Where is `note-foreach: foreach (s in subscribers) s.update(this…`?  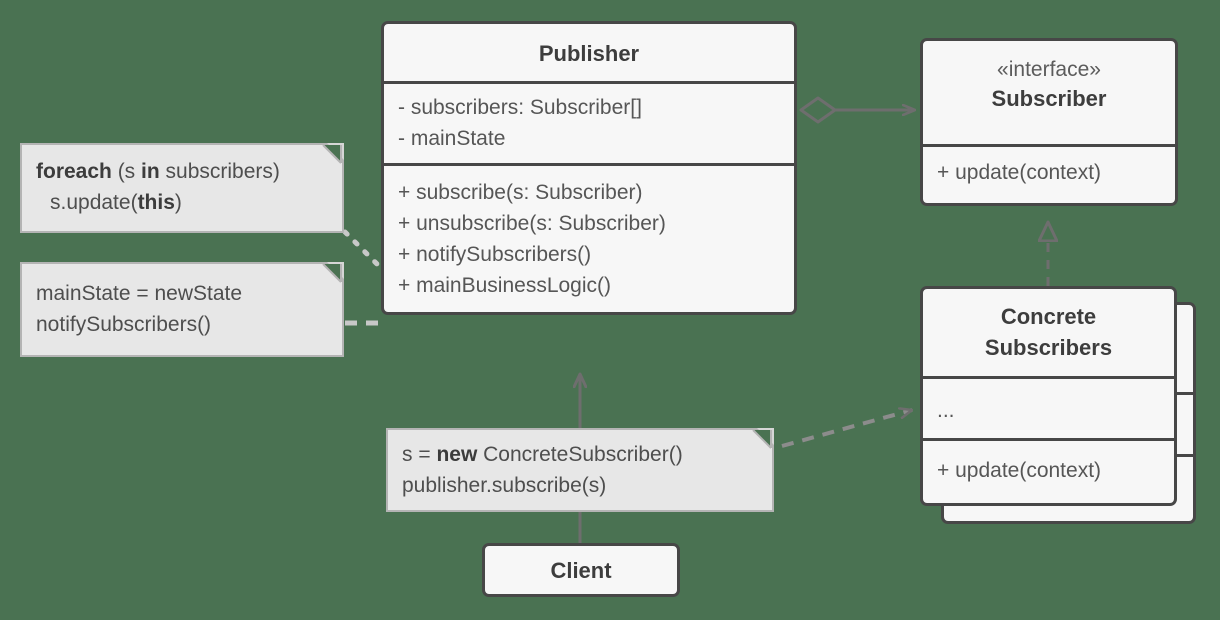
note-foreach: foreach (s in subscribers) s.update(this… is located at coordinates (182, 188).